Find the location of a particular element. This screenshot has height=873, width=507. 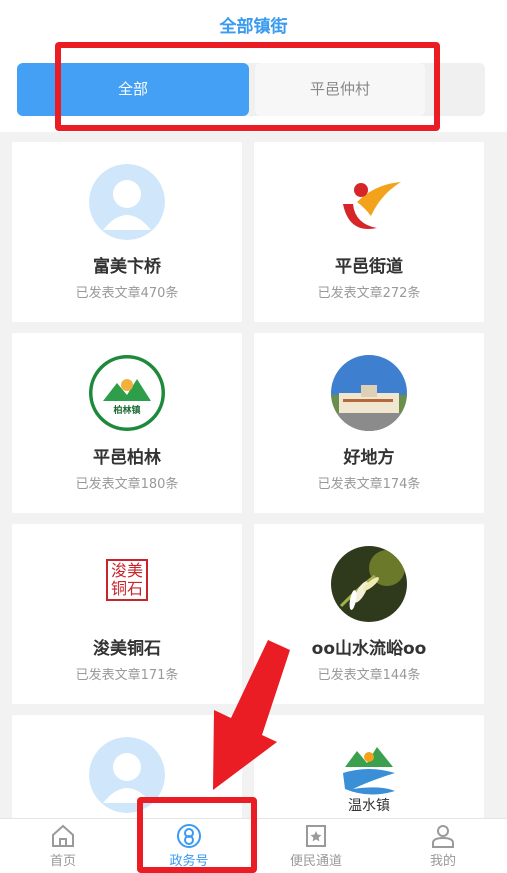

annotation-highlight-tabs is located at coordinates (247, 86).